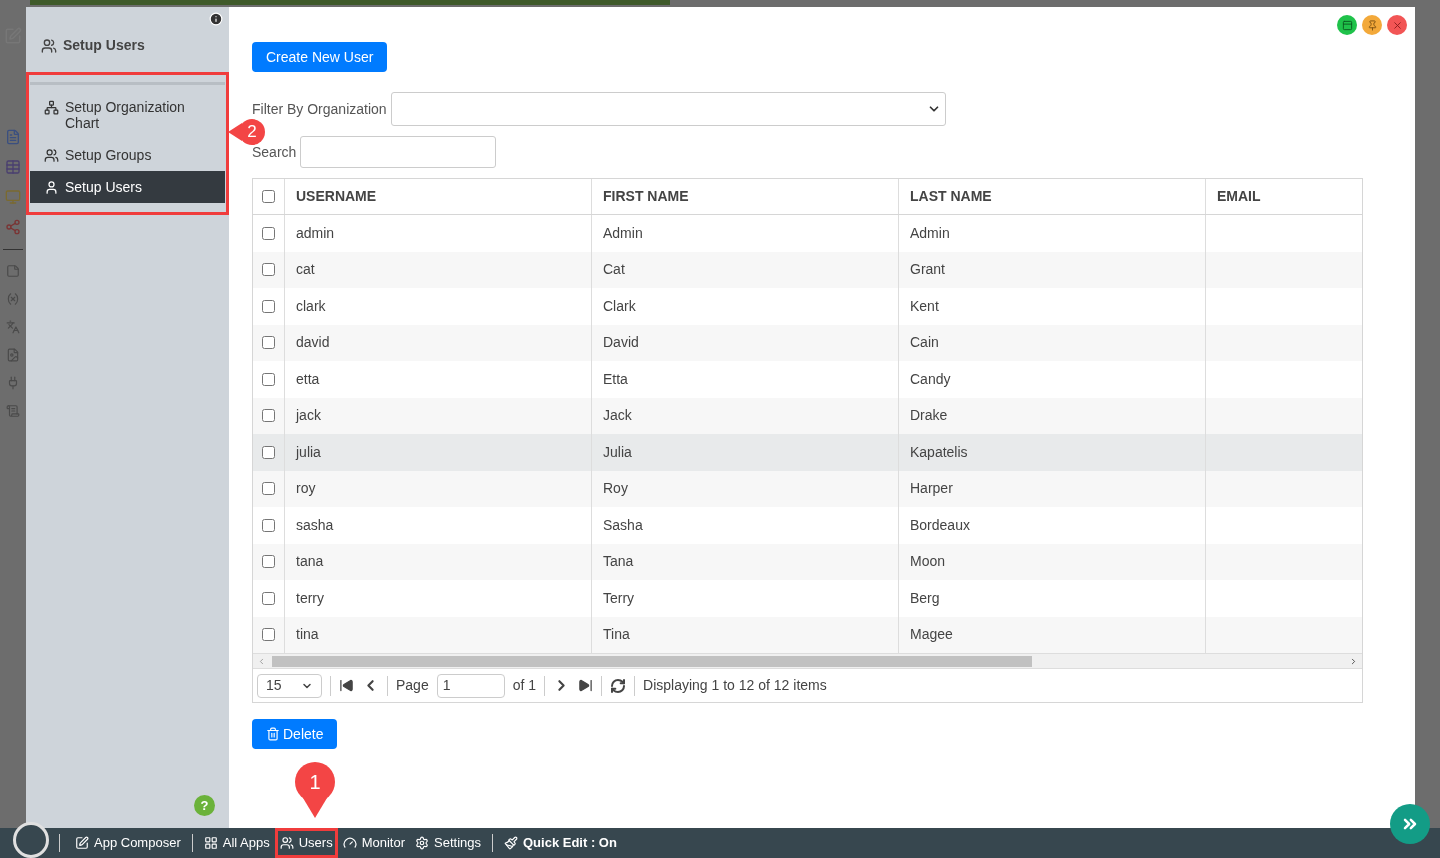  What do you see at coordinates (619, 598) in the screenshot?
I see `table-cell-text: Terry` at bounding box center [619, 598].